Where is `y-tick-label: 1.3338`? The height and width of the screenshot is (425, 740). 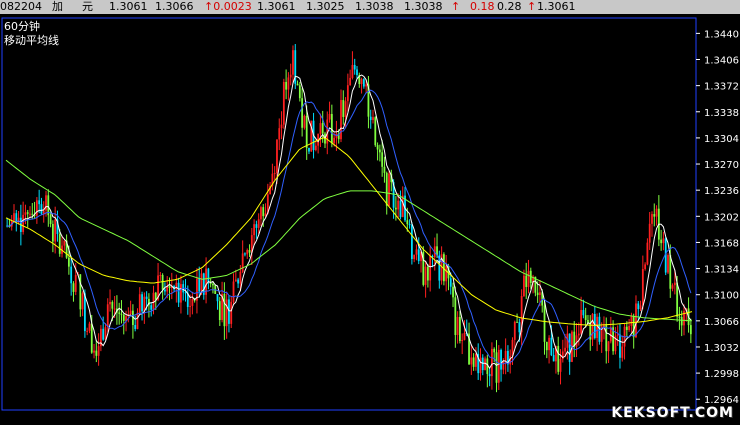
y-tick-label: 1.3338 is located at coordinates (721, 113).